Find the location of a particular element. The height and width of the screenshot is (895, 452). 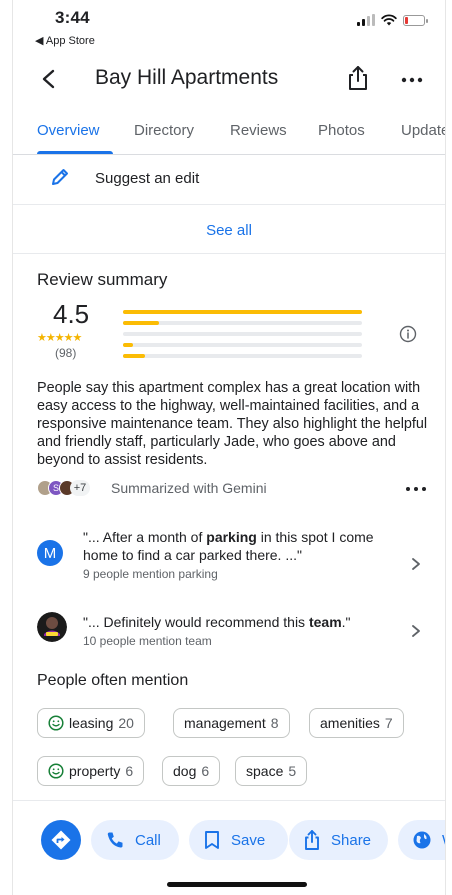

reviewer-avatars: S +7 is located at coordinates (73, 488).